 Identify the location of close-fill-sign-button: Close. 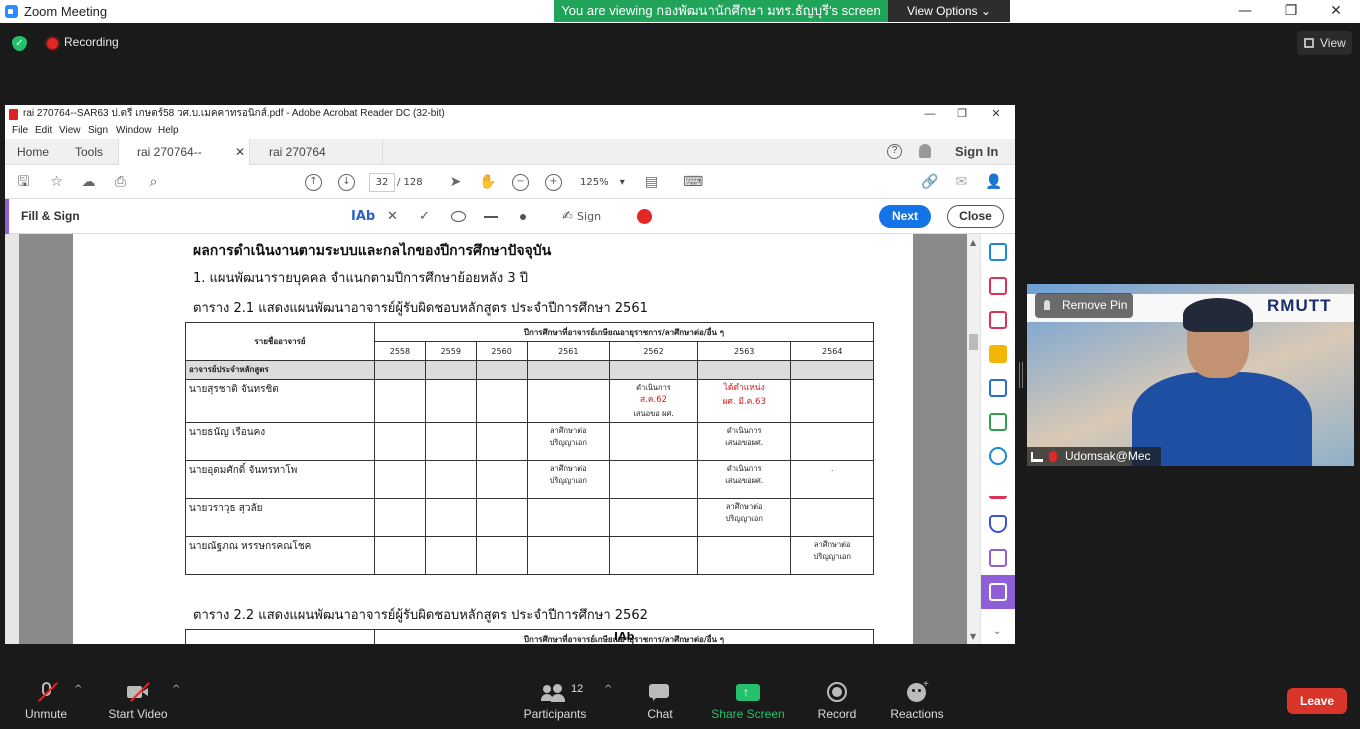
(975, 216).